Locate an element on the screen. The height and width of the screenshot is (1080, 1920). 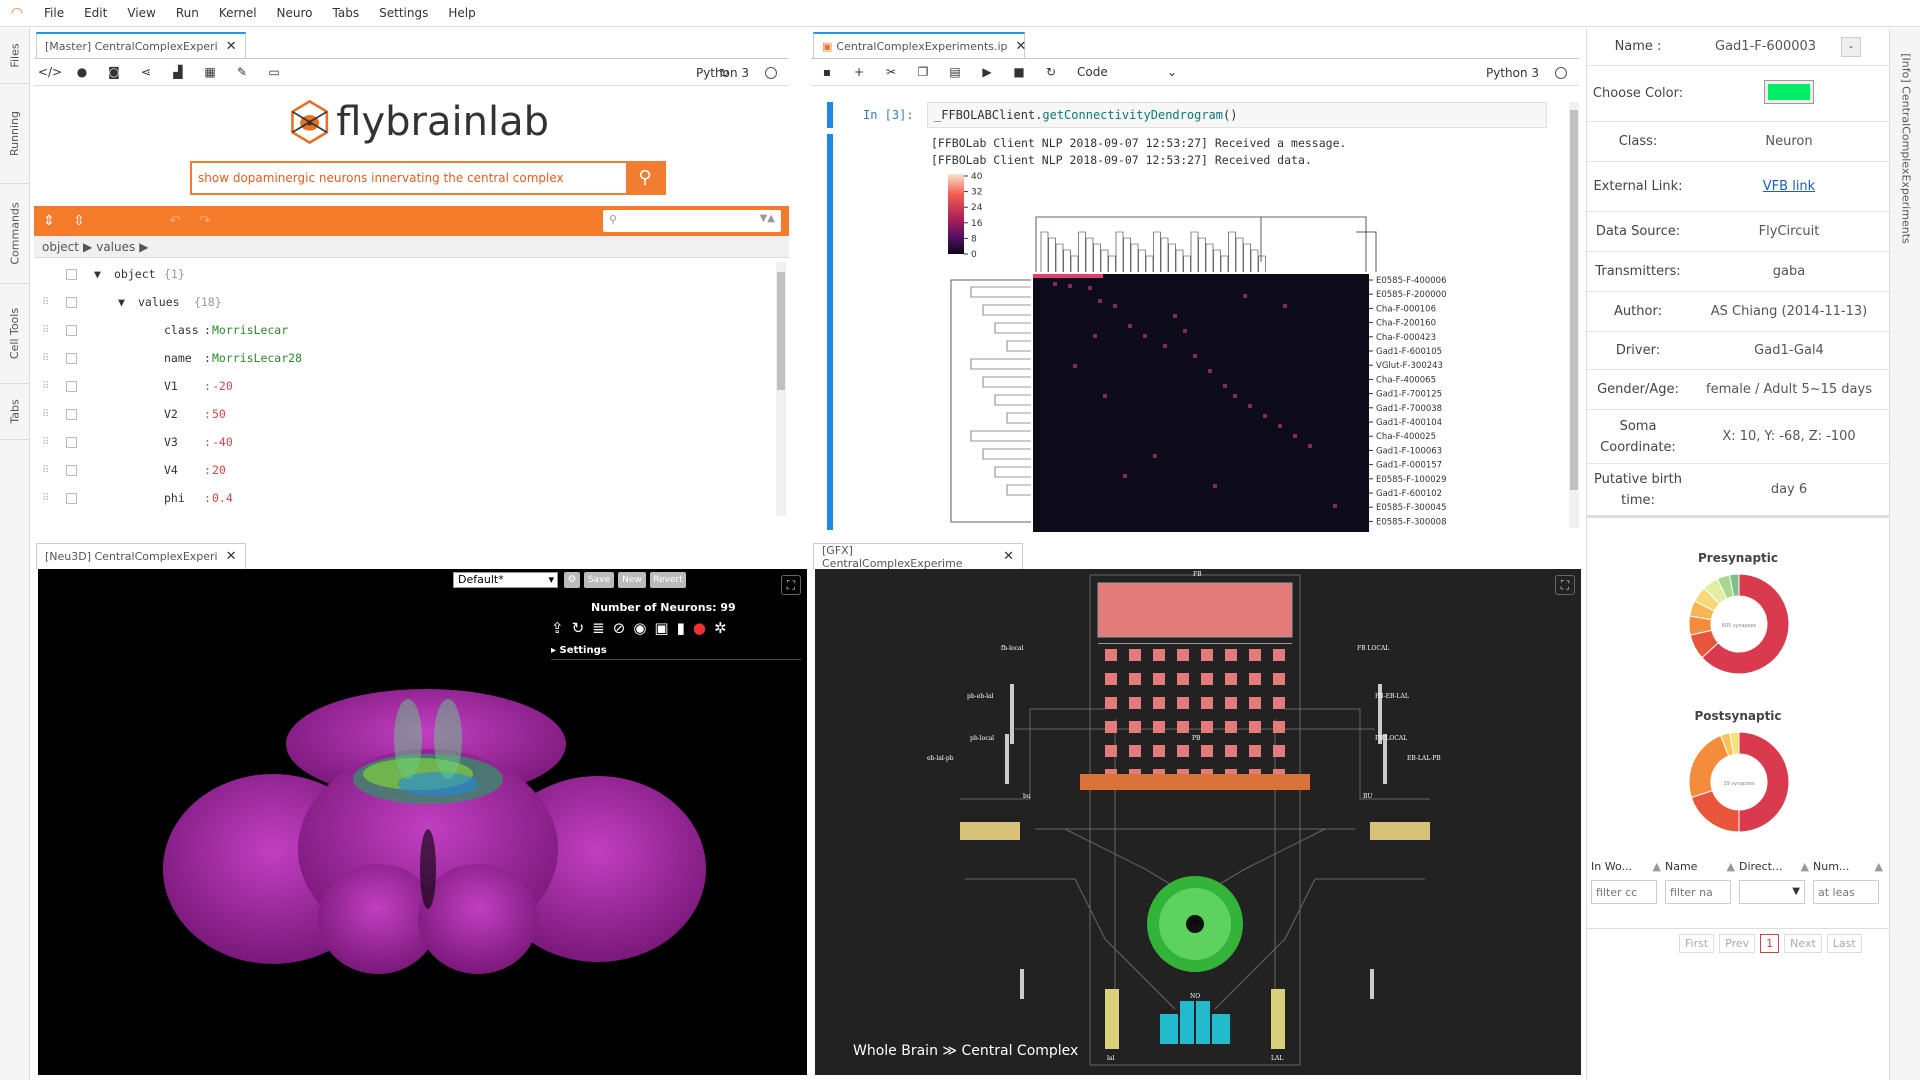
menu-tabs: Tabs is located at coordinates (346, 13).